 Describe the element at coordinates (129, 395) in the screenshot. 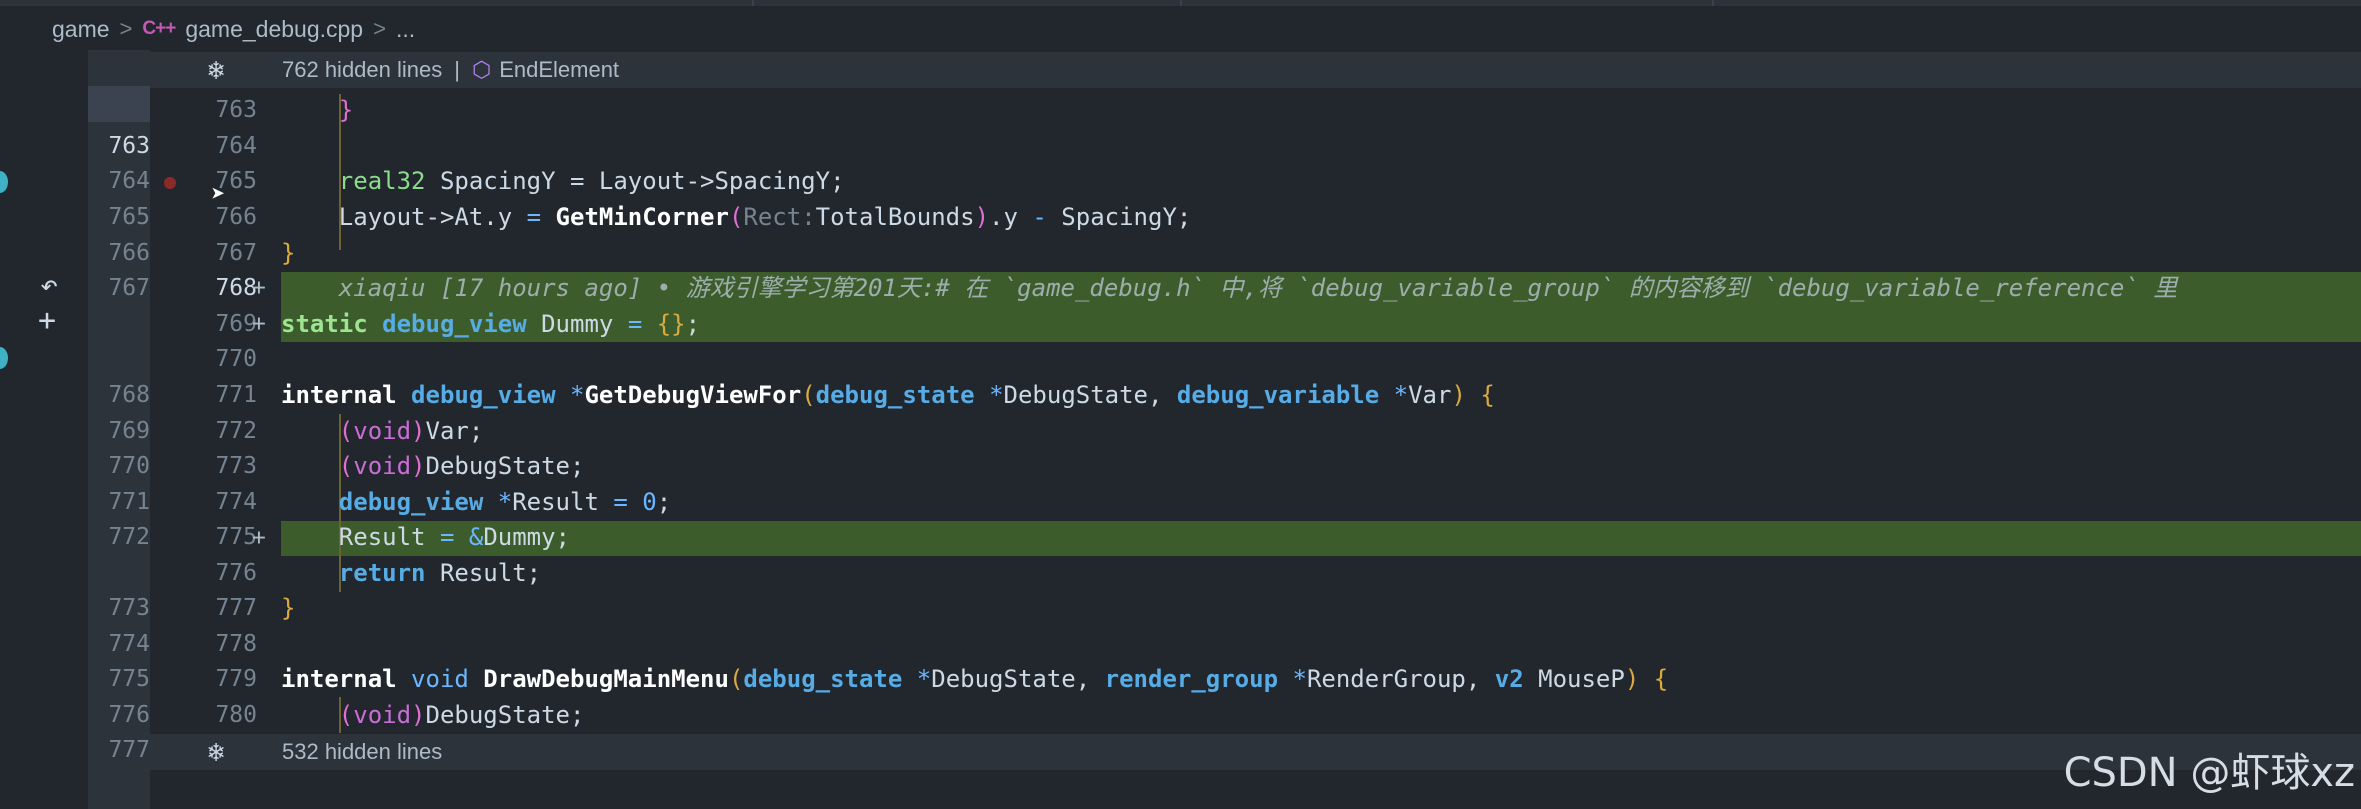

I see `old-line-number: 768` at that location.